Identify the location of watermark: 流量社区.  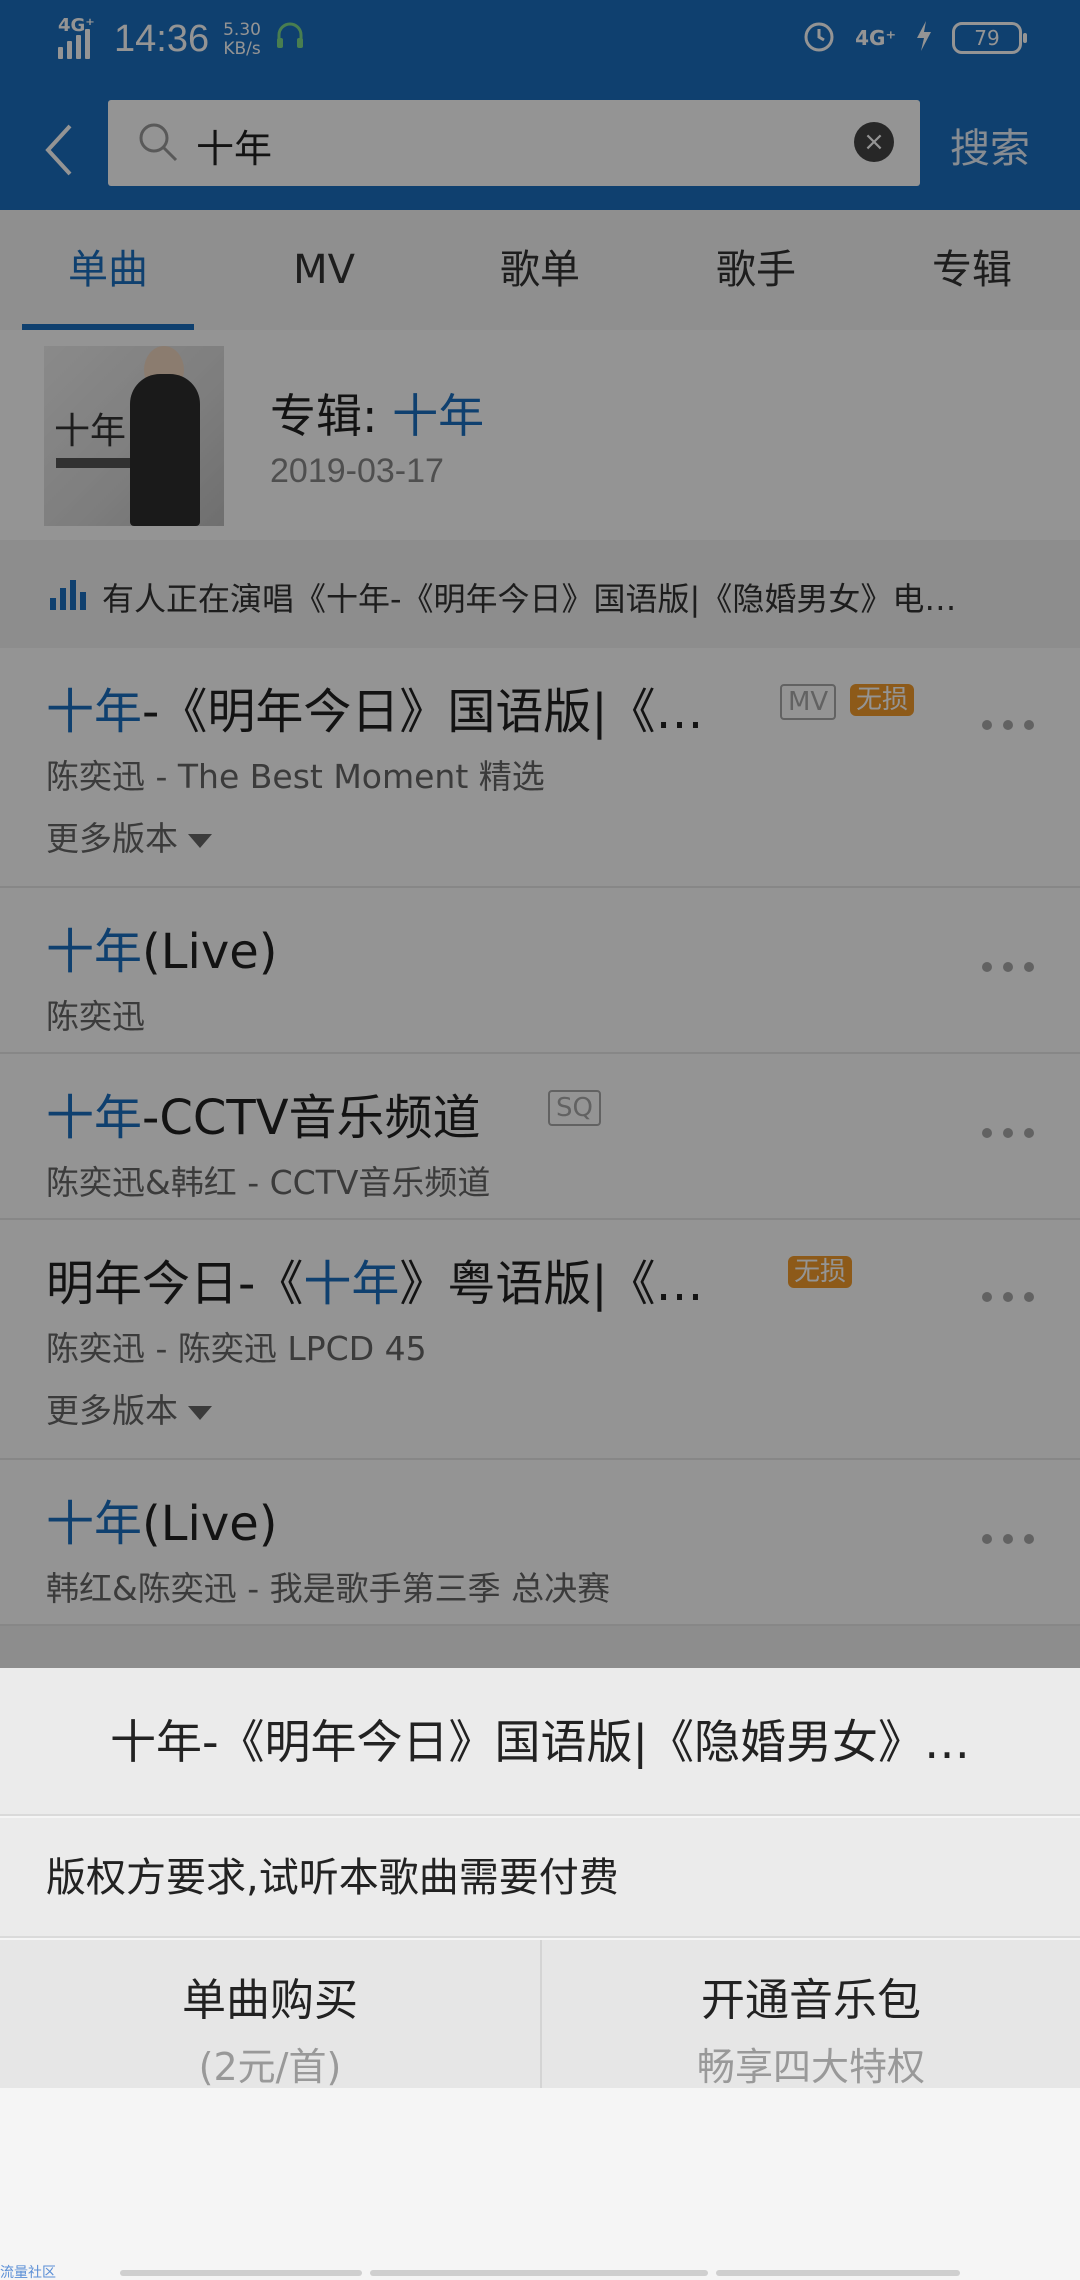
(28, 2272).